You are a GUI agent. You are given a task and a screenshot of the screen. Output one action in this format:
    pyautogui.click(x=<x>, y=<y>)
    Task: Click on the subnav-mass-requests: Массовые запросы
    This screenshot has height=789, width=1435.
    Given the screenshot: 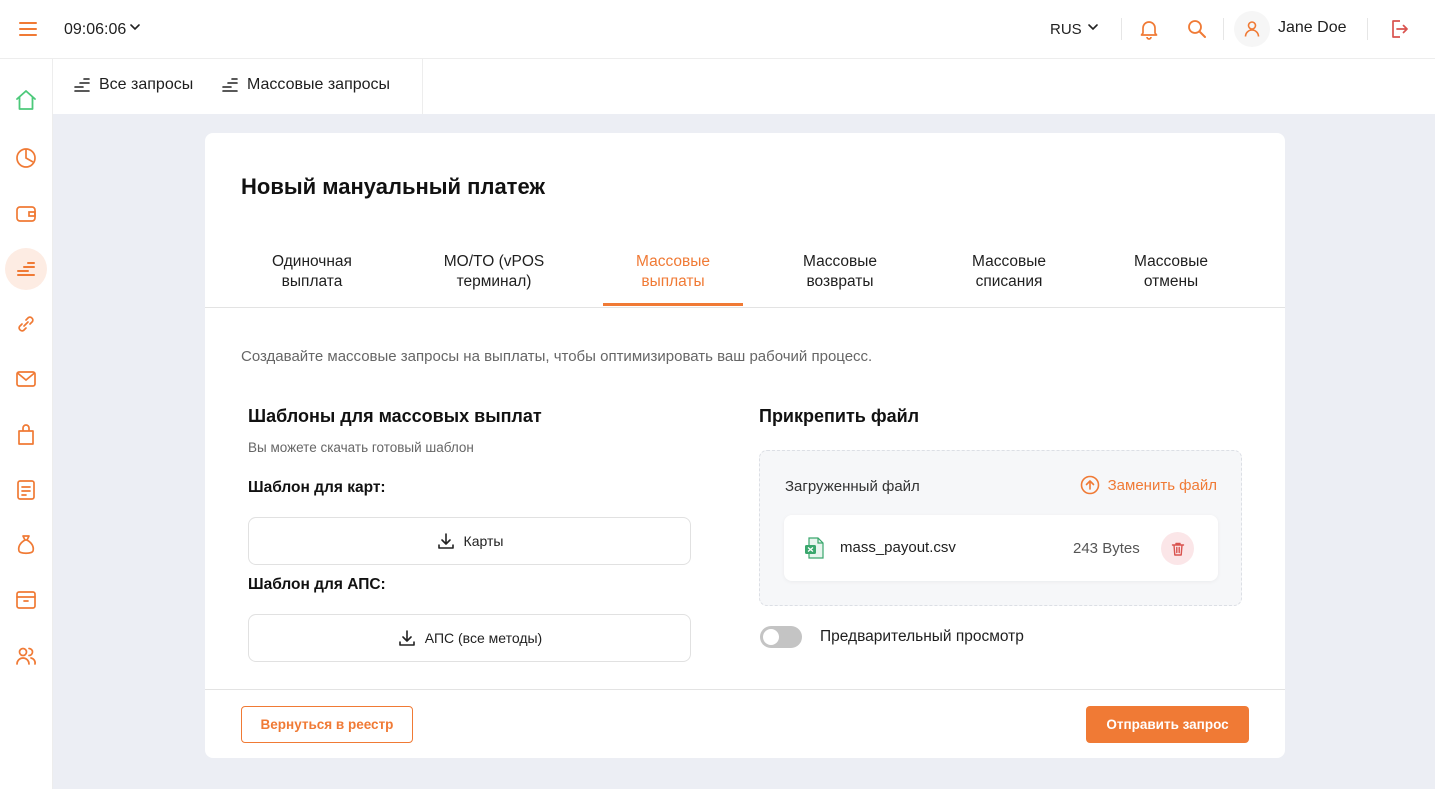 What is the action you would take?
    pyautogui.click(x=305, y=85)
    